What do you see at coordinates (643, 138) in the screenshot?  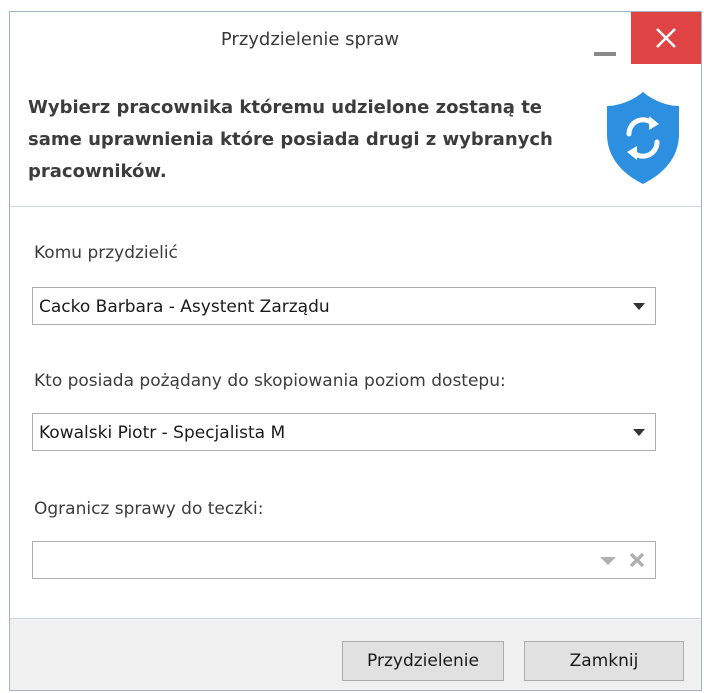 I see `shield-sync-icon` at bounding box center [643, 138].